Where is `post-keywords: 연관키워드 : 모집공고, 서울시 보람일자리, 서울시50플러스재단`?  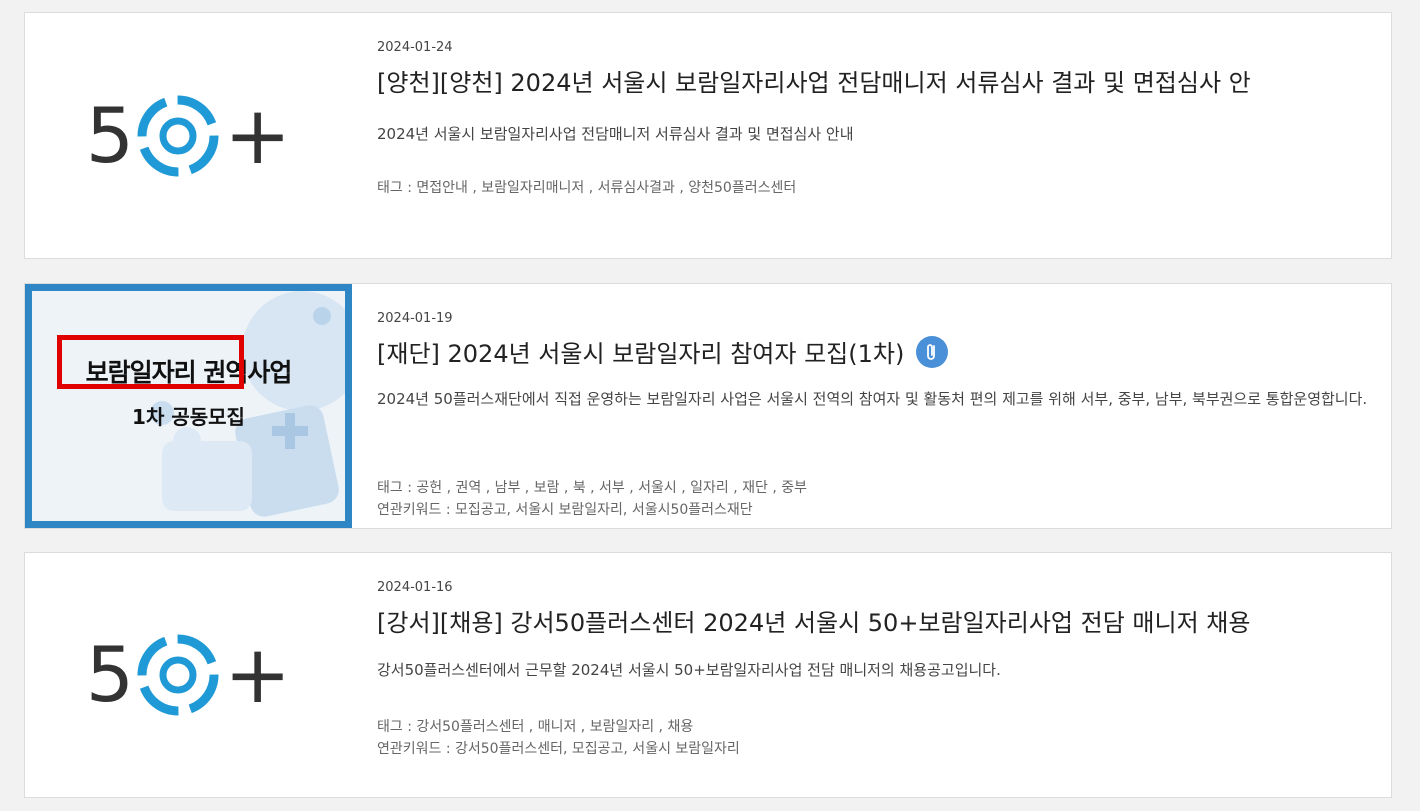 post-keywords: 연관키워드 : 모집공고, 서울시 보람일자리, 서울시50플러스재단 is located at coordinates (565, 510).